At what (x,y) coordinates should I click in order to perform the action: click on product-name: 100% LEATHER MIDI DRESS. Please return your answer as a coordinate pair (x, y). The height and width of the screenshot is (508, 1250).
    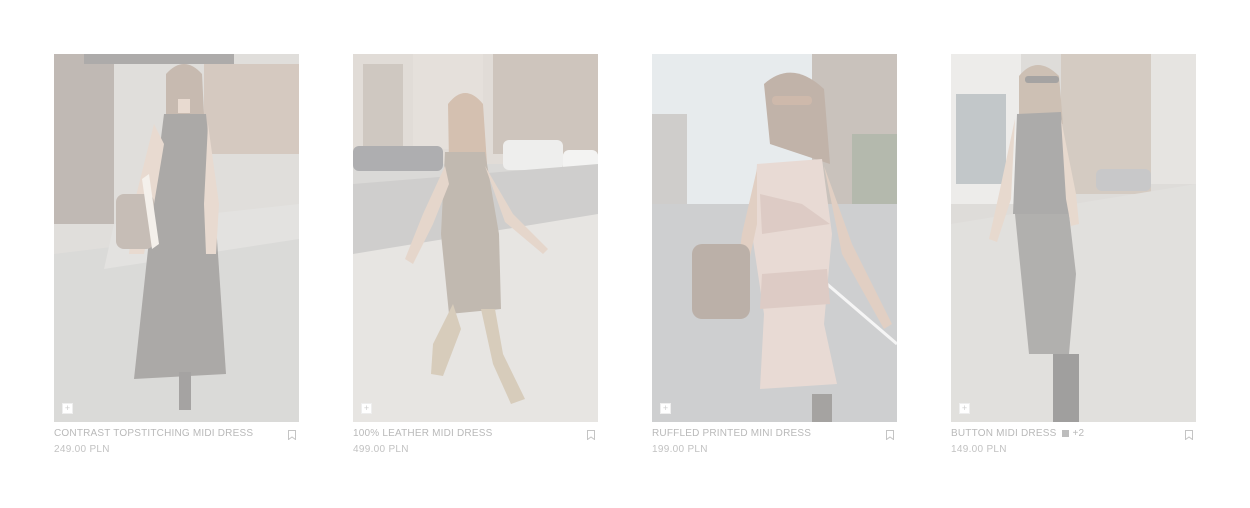
    Looking at the image, I should click on (422, 433).